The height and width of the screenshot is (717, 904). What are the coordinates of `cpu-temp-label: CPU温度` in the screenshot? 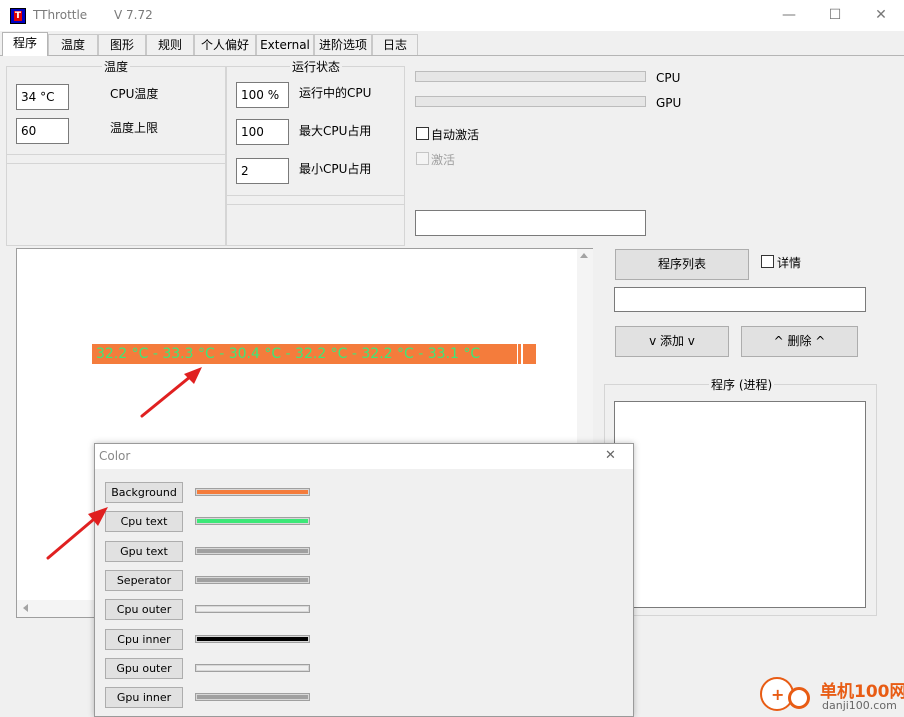 It's located at (134, 94).